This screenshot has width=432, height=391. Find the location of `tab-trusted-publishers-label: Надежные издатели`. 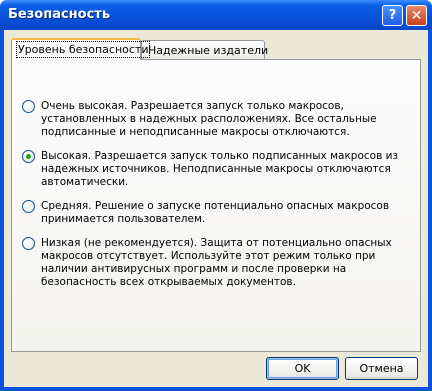

tab-trusted-publishers-label: Надежные издатели is located at coordinates (208, 50).